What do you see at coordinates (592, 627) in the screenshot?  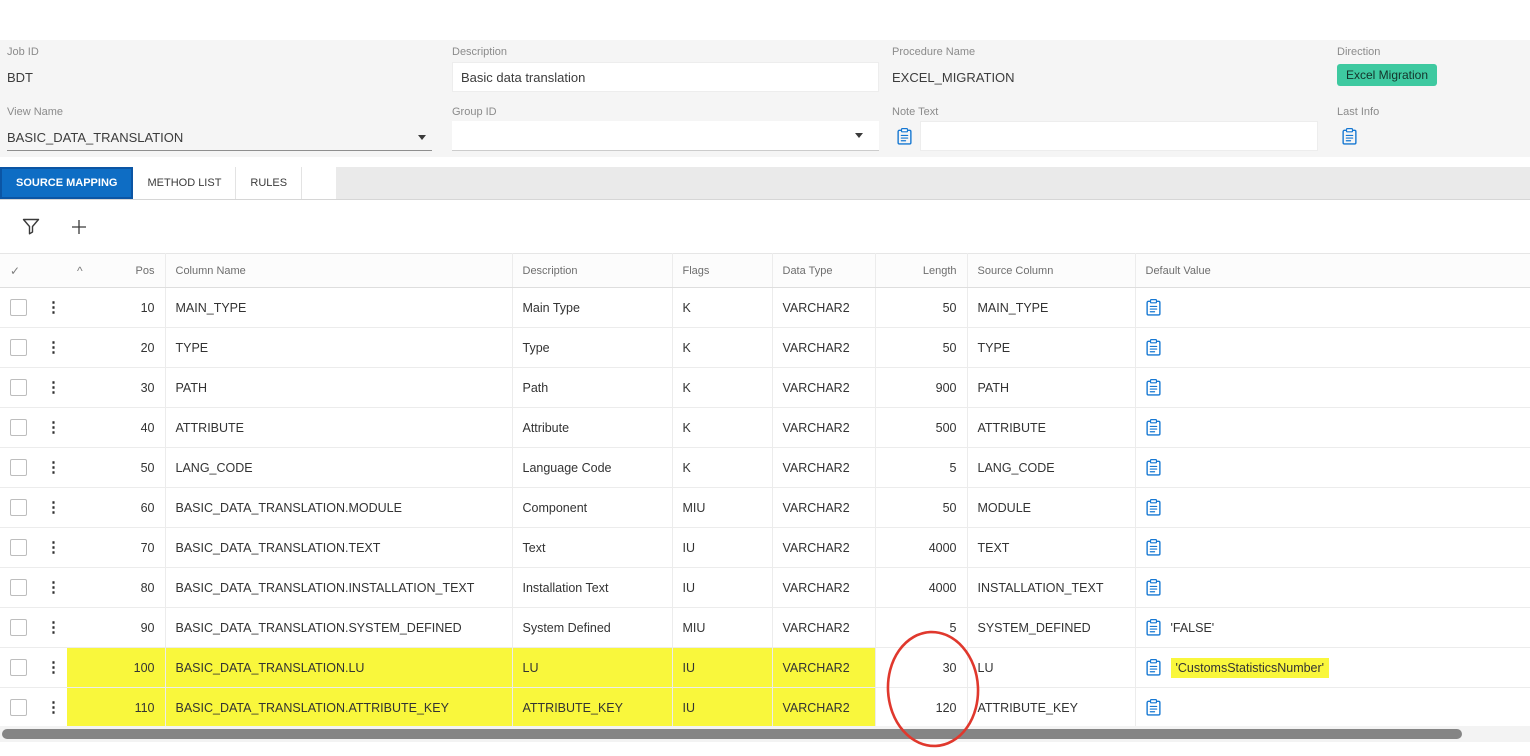 I see `cell-description: System Defined` at bounding box center [592, 627].